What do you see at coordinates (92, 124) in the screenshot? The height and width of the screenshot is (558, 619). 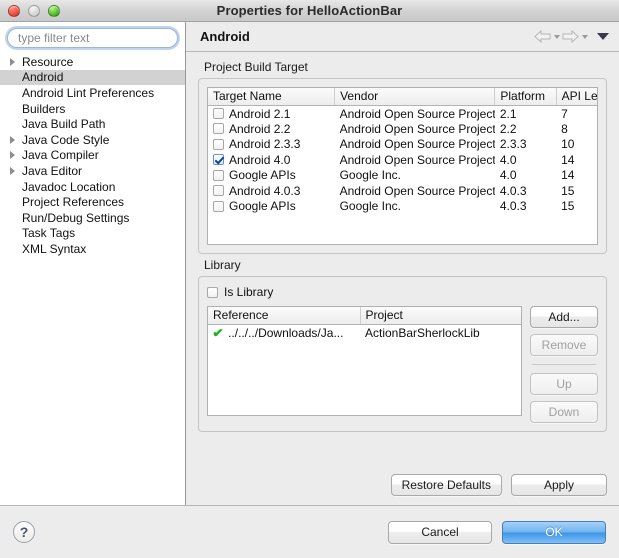 I see `sidebar-item-java-build-path: Java Build Path` at bounding box center [92, 124].